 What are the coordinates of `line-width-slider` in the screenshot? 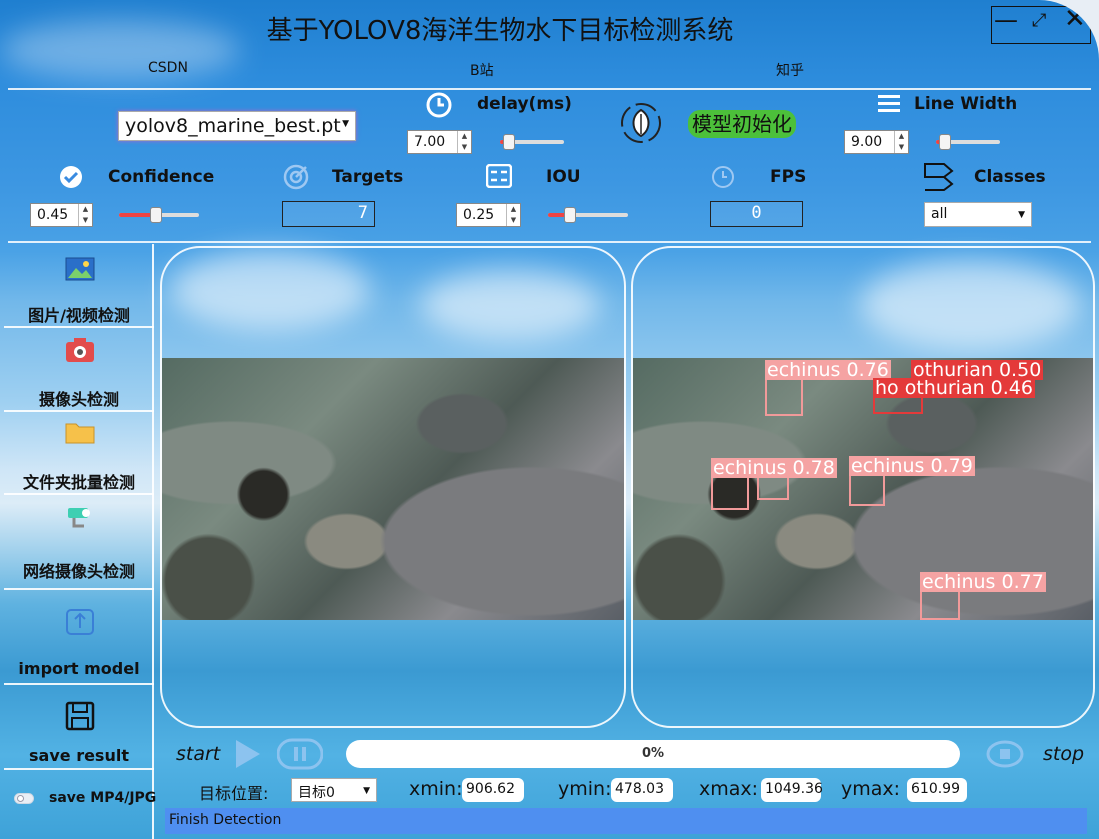 It's located at (968, 142).